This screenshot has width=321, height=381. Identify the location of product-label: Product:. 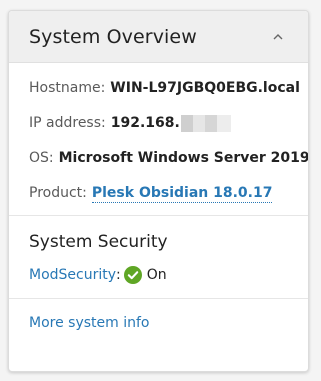
(58, 193).